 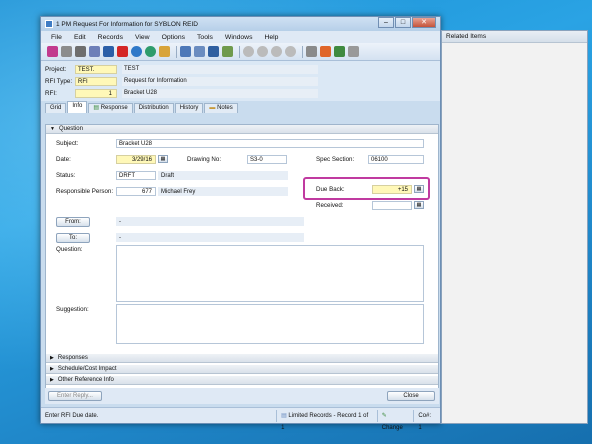 I want to click on first-record-icon, so click(x=248, y=51).